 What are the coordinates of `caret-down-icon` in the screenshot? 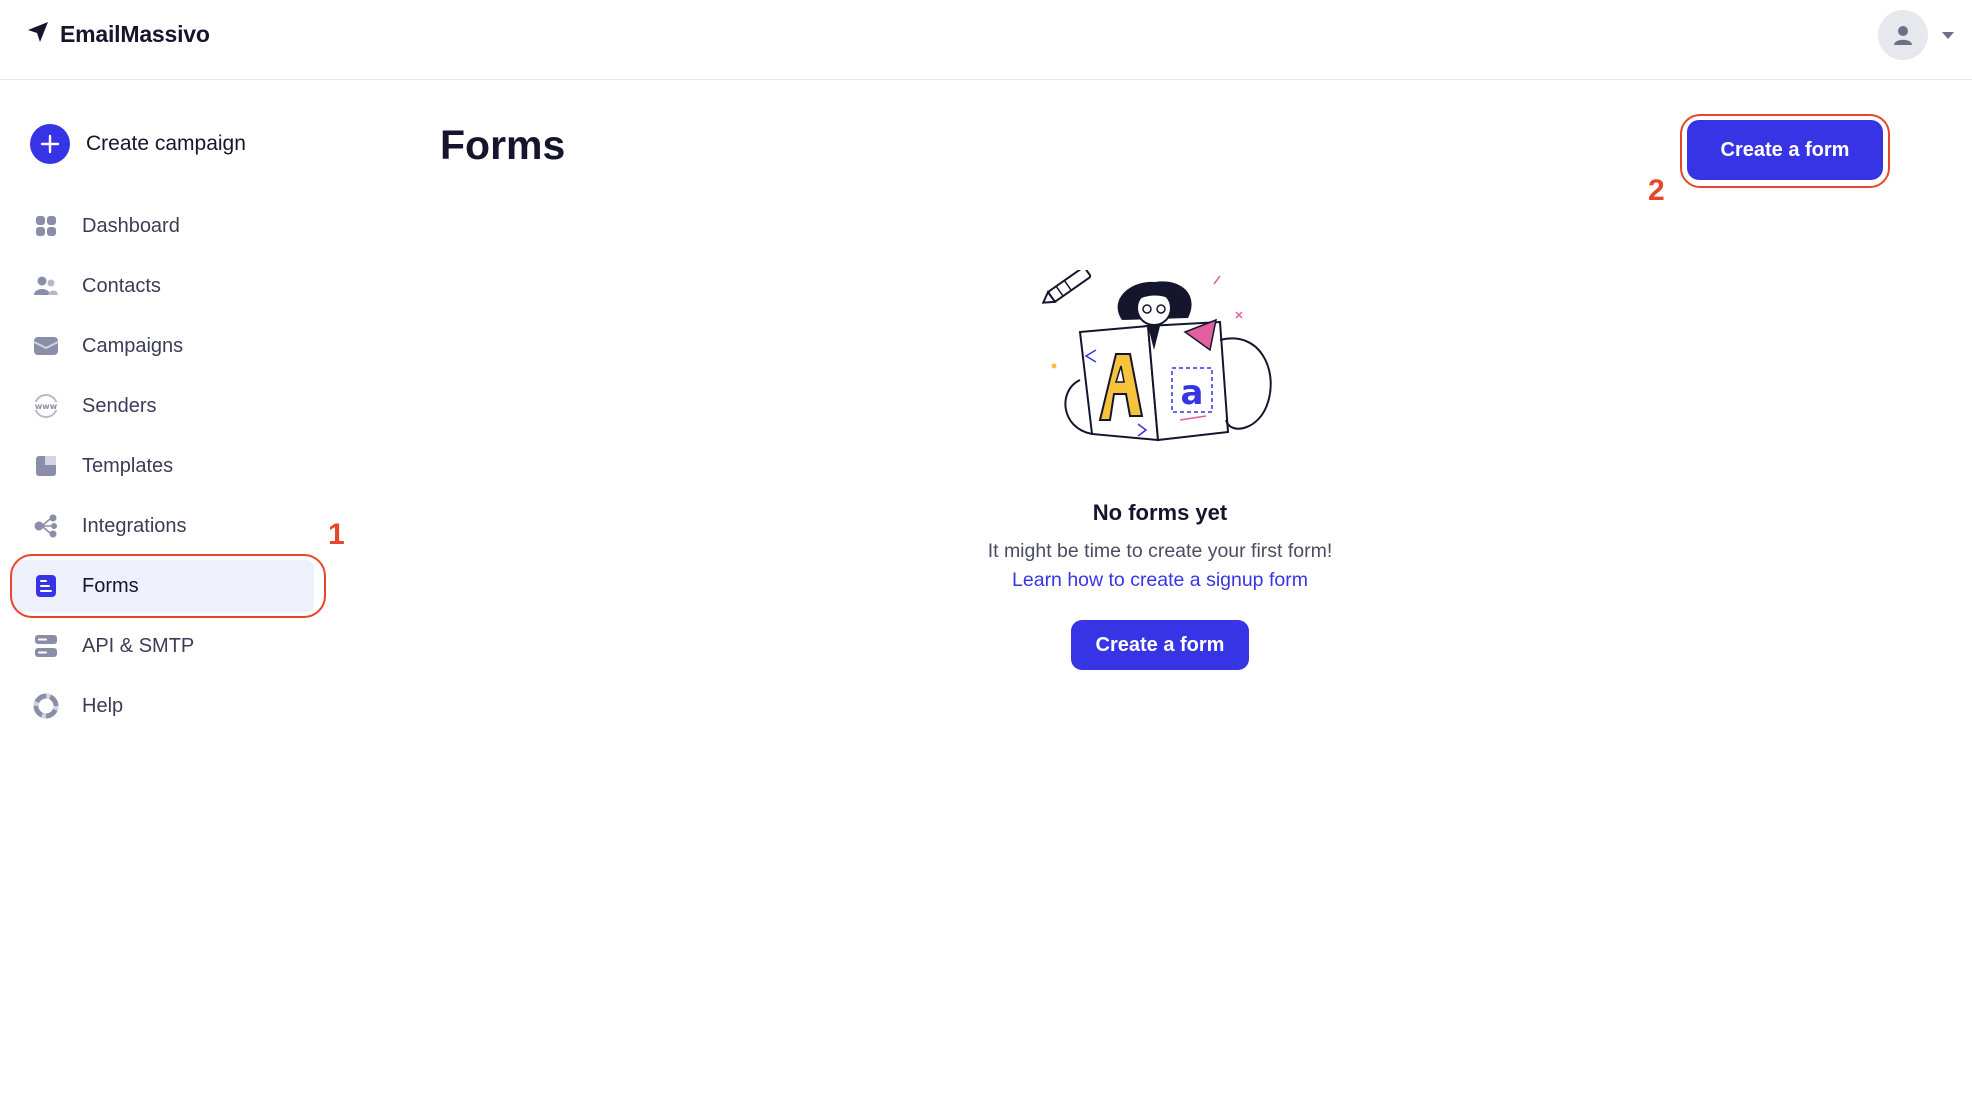 It's located at (1948, 35).